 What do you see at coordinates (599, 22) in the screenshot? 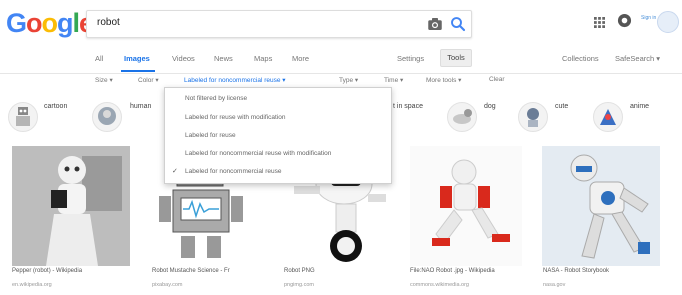
I see `apps-grid-icon` at bounding box center [599, 22].